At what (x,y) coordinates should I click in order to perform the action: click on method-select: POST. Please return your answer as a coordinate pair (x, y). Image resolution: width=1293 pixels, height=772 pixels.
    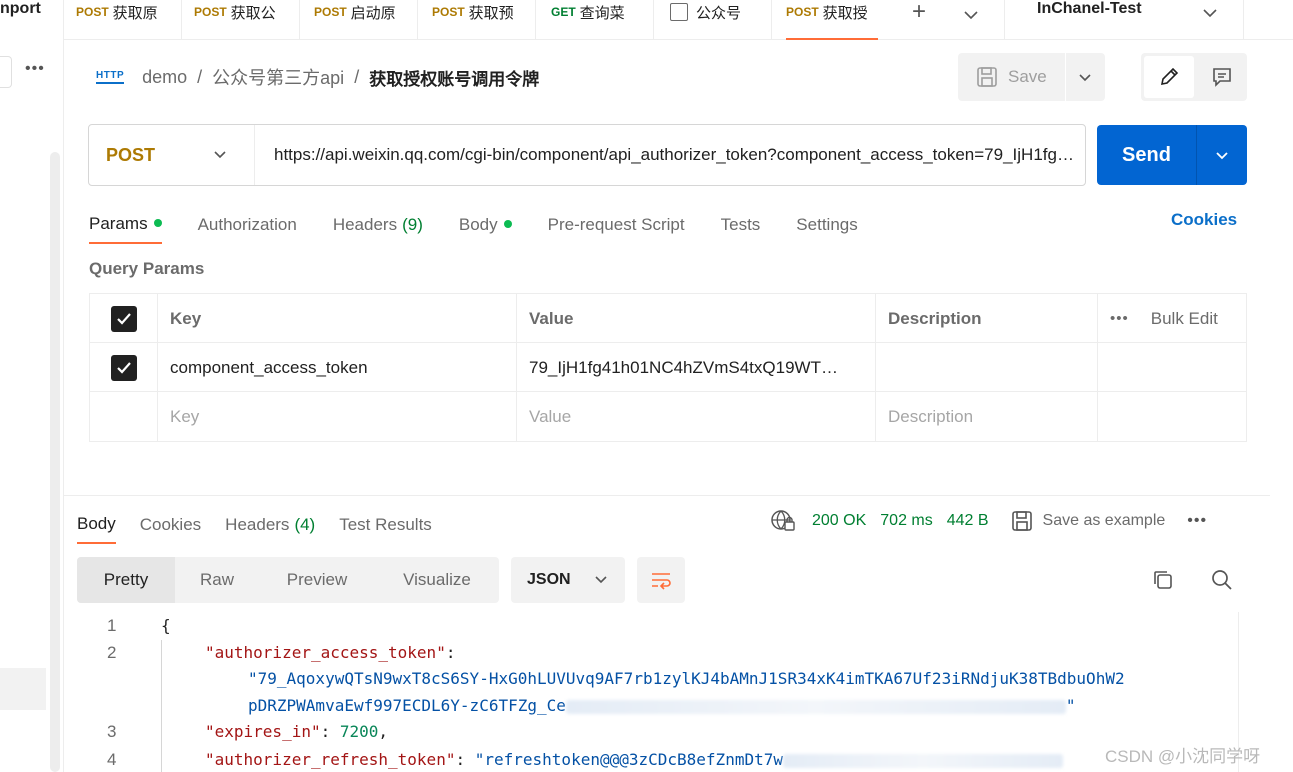
    Looking at the image, I should click on (172, 155).